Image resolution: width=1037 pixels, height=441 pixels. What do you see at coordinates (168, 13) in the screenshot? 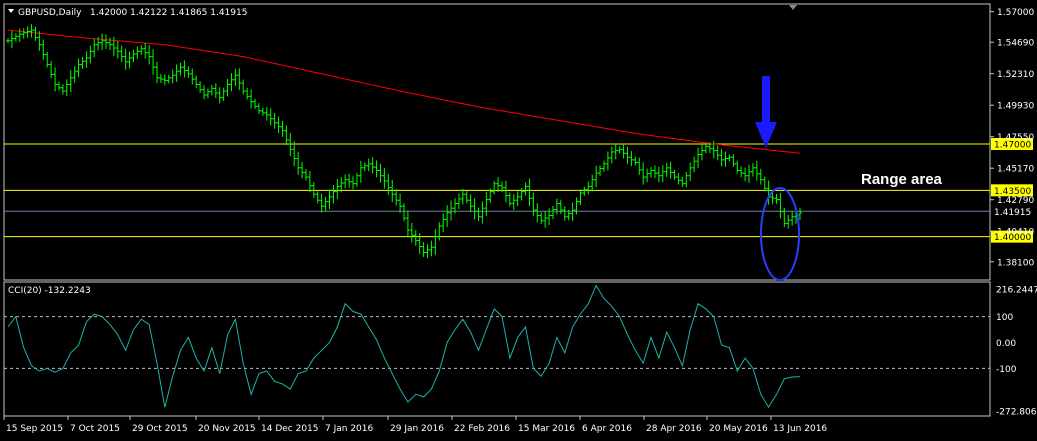
I see `ohlc-readout: 1.42000 1.42122 1.41865 1.41915` at bounding box center [168, 13].